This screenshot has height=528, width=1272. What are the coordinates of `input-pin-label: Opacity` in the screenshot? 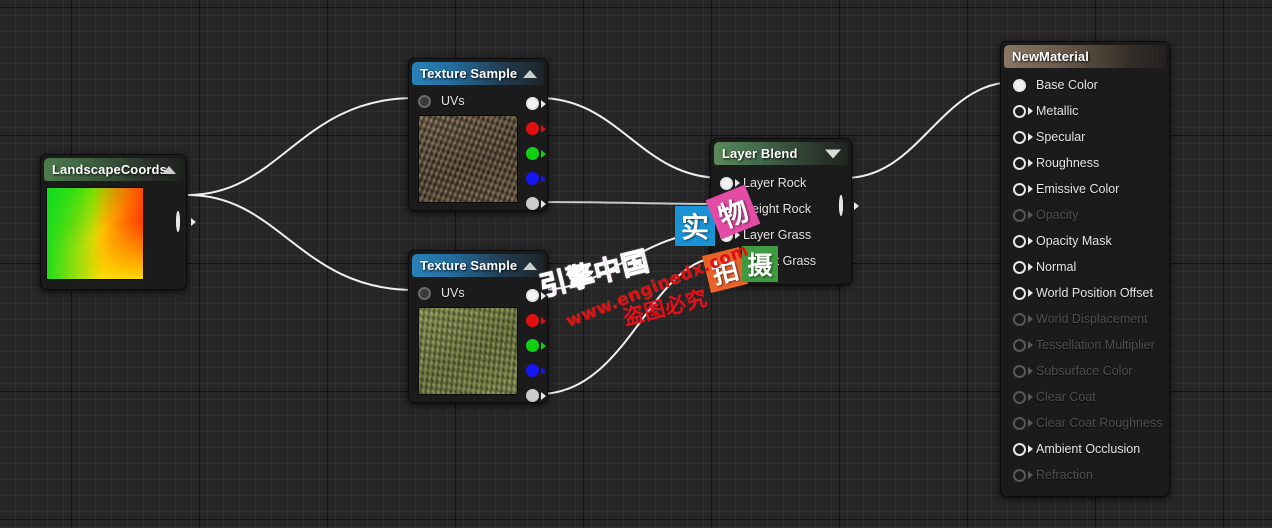 It's located at (1057, 215).